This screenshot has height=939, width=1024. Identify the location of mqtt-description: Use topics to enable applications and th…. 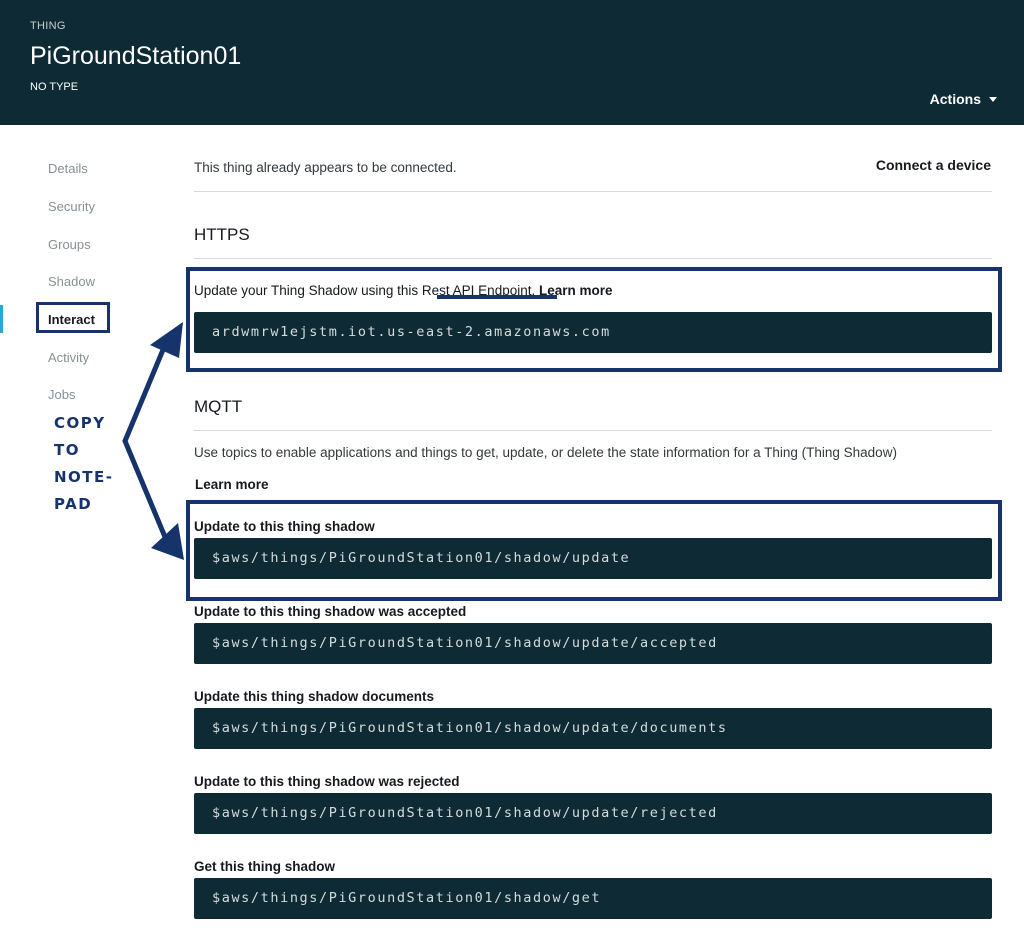
(545, 452).